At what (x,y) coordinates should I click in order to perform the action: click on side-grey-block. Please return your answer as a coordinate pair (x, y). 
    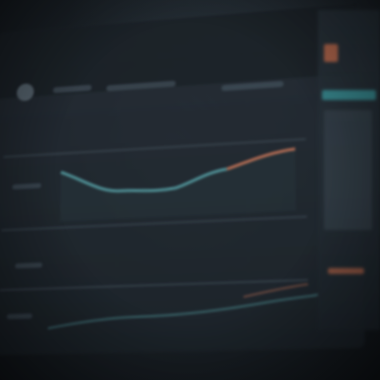
    Looking at the image, I should click on (348, 170).